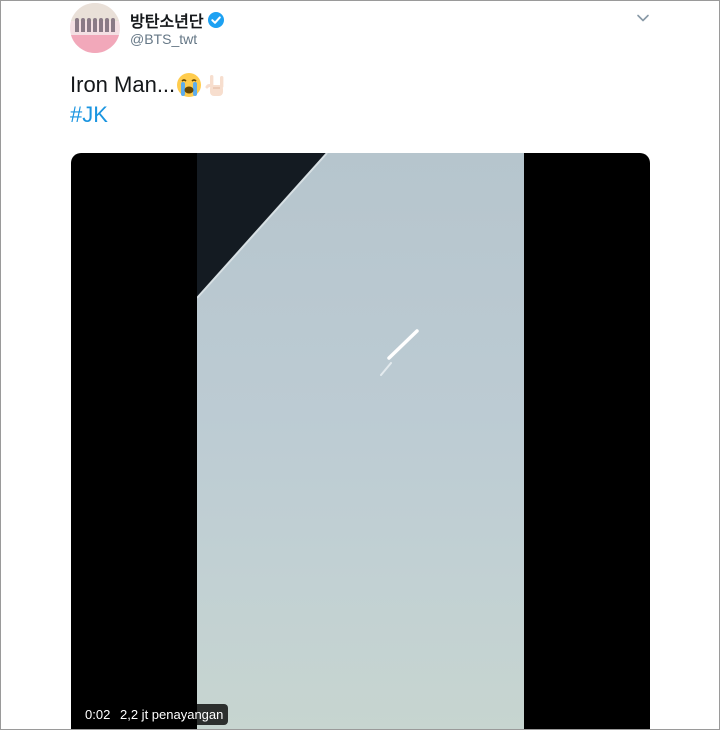  I want to click on sign-of-the-horns-icon, so click(216, 85).